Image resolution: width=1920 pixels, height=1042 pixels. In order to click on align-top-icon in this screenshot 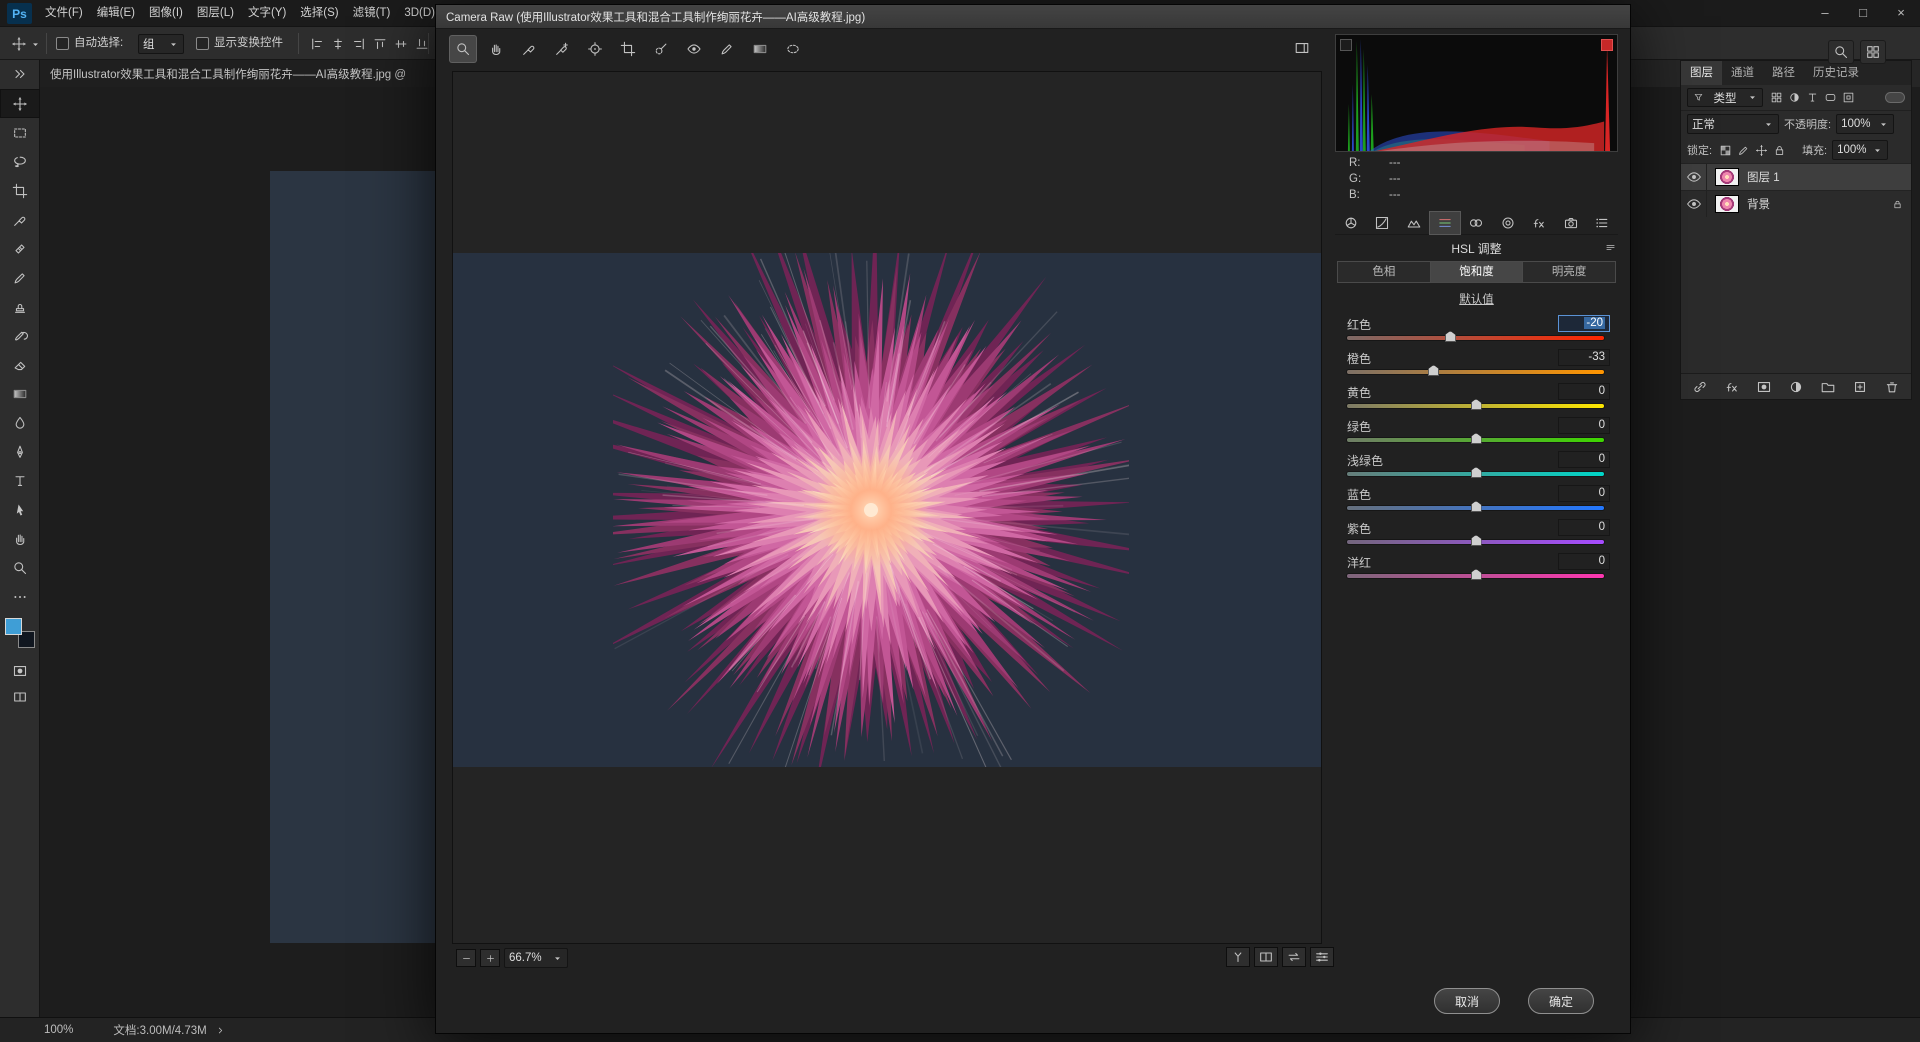, I will do `click(380, 44)`.